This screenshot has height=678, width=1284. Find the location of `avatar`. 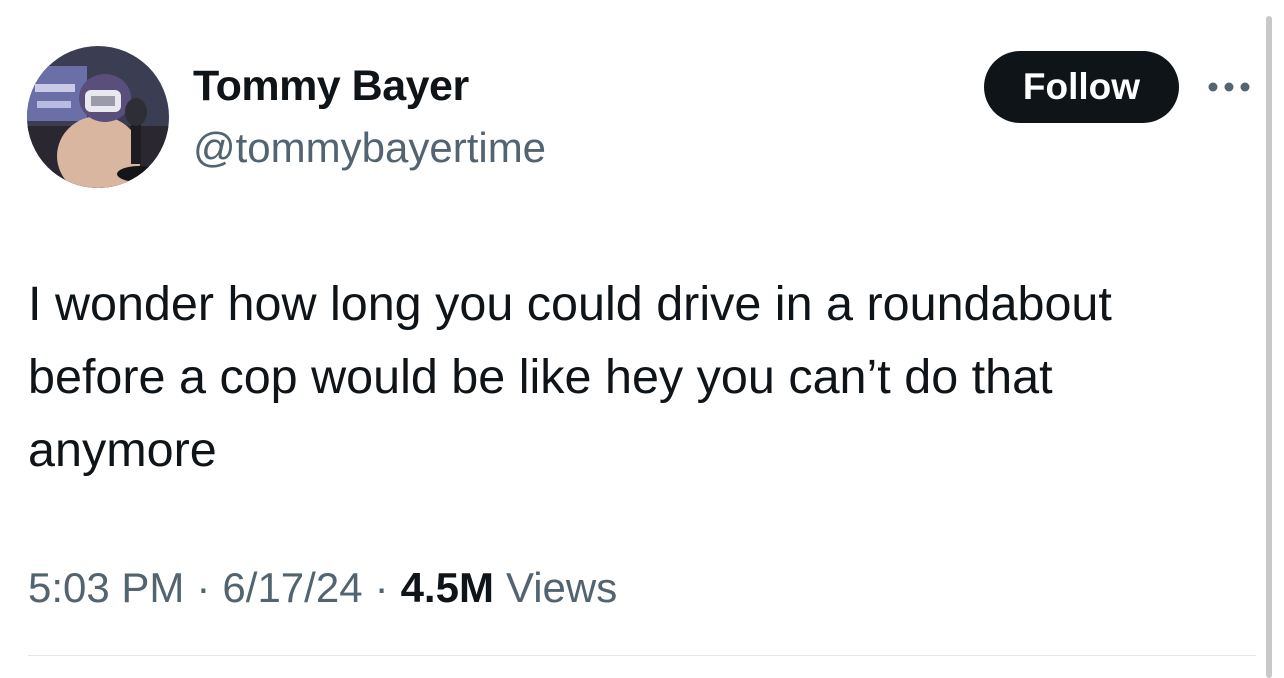

avatar is located at coordinates (98, 117).